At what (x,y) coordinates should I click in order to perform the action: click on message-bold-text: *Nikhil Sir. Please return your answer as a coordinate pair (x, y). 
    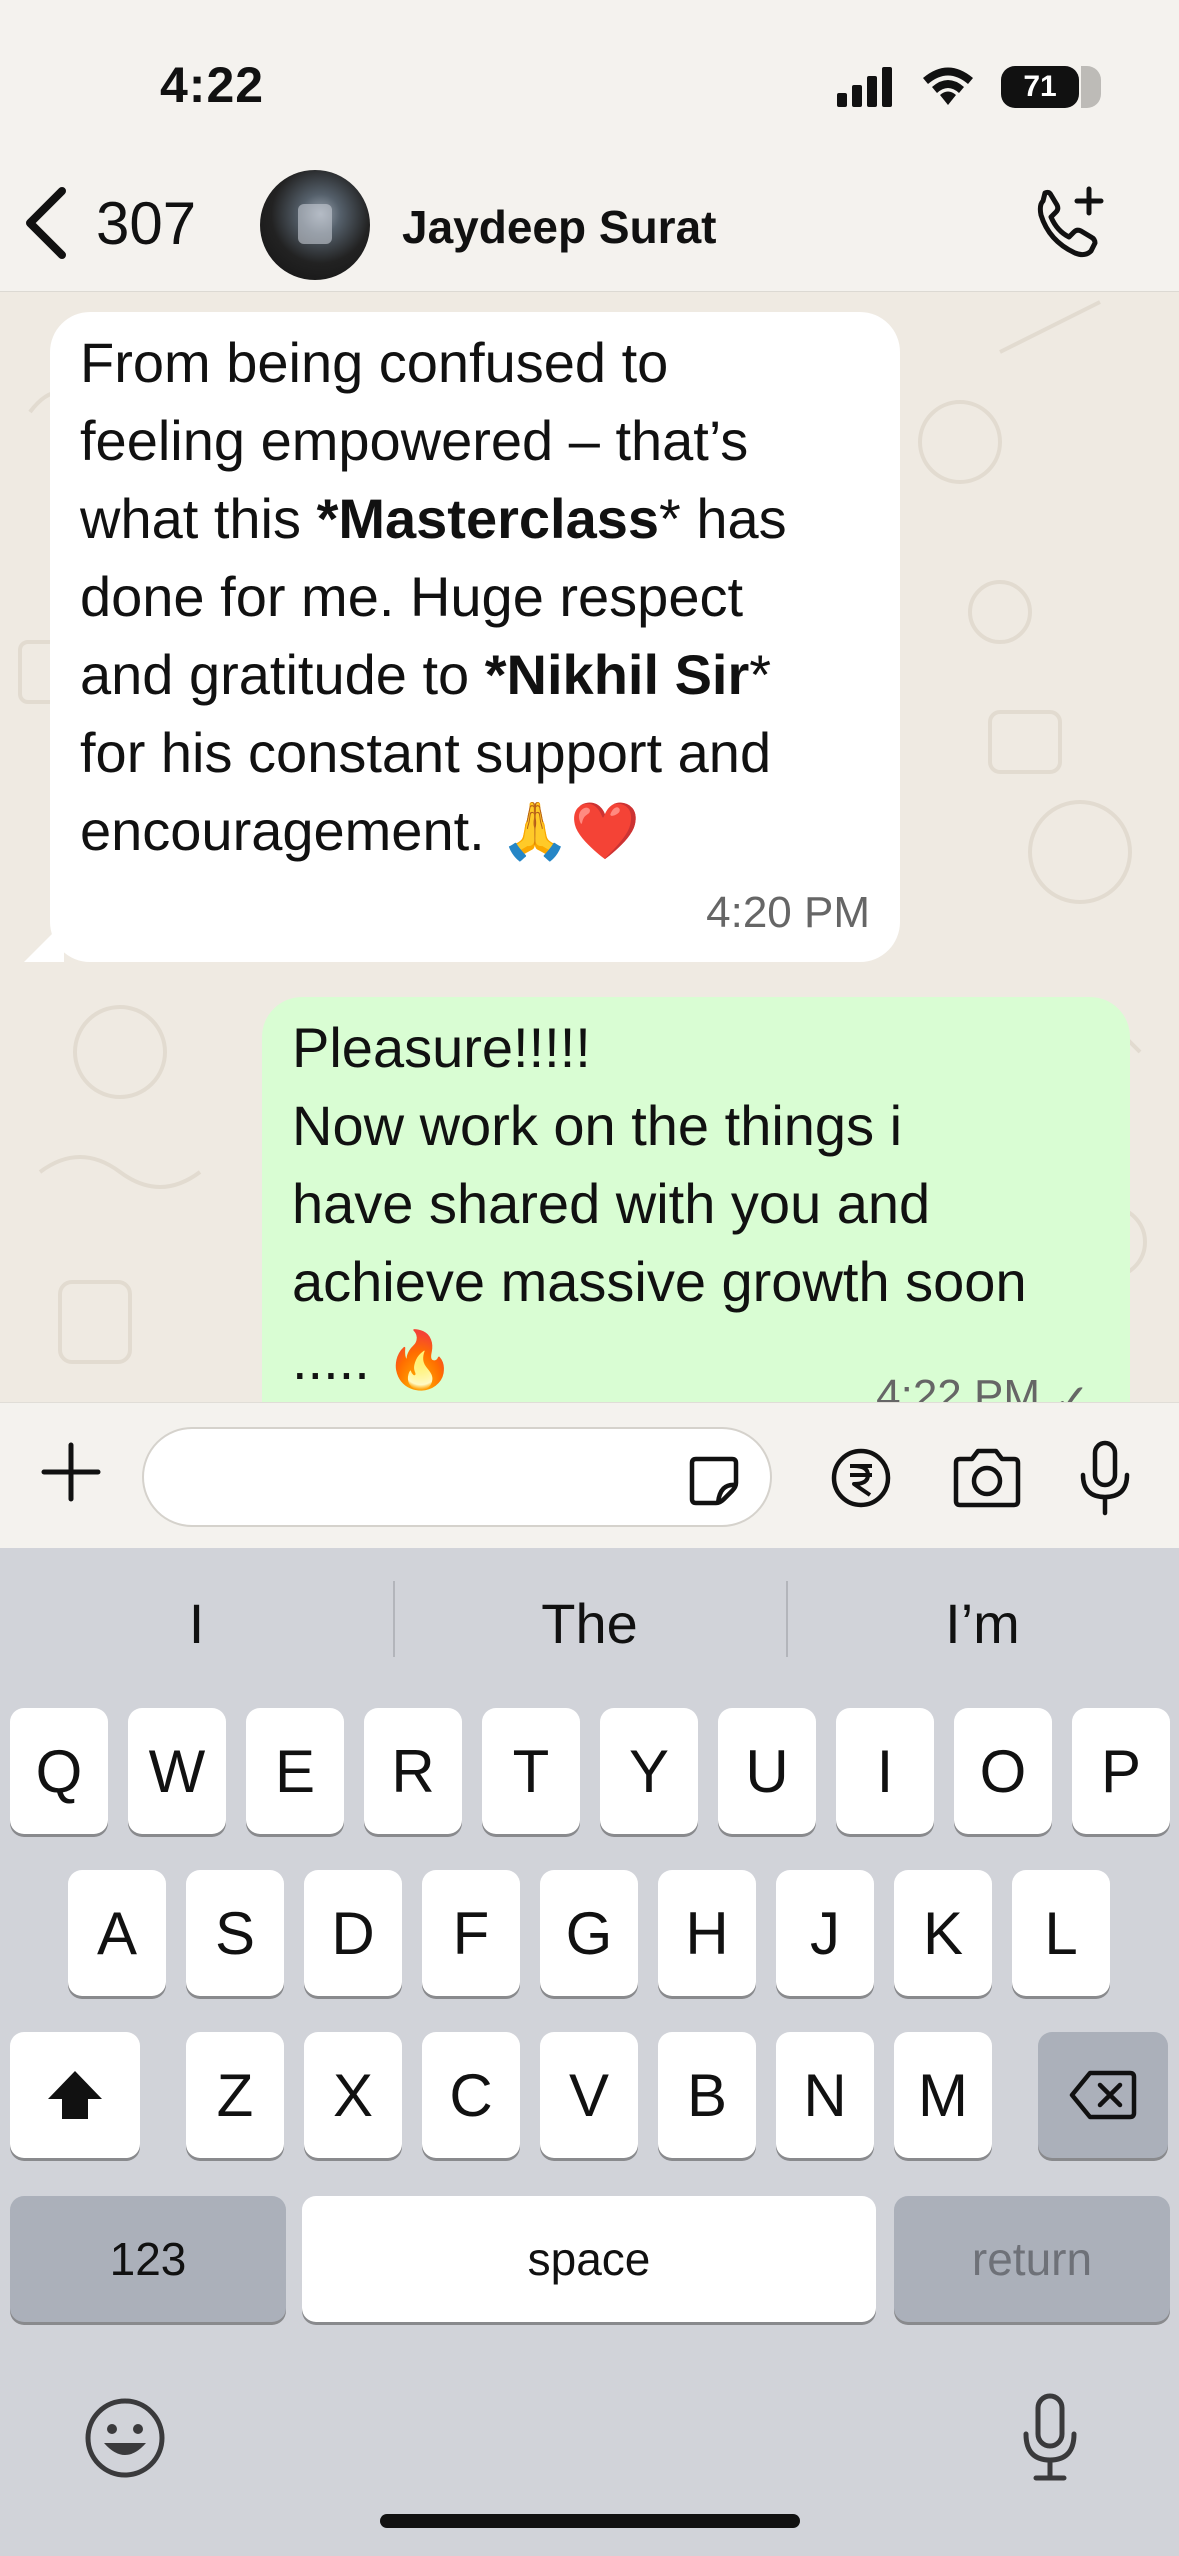
    Looking at the image, I should click on (617, 674).